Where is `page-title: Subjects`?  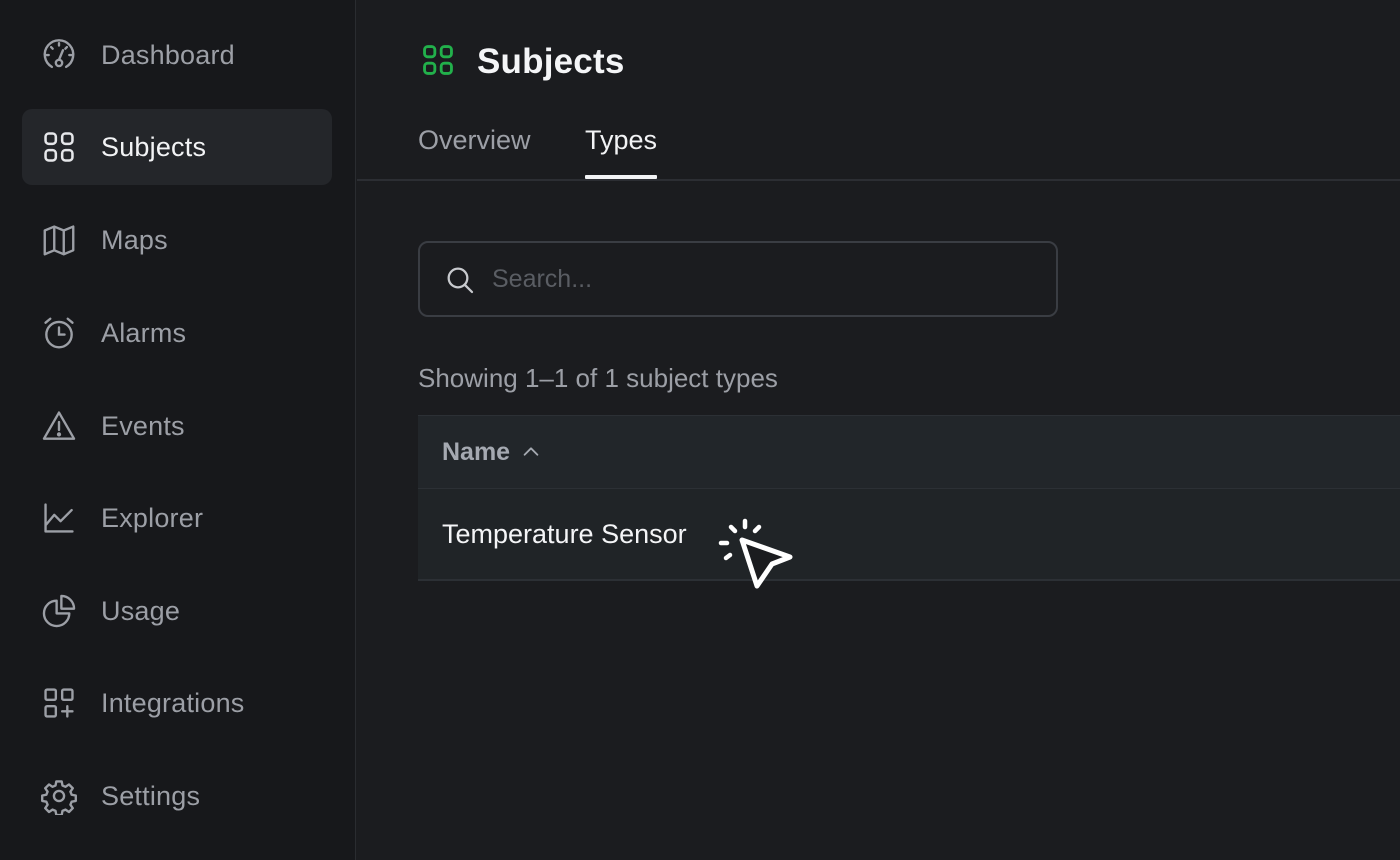
page-title: Subjects is located at coordinates (551, 61).